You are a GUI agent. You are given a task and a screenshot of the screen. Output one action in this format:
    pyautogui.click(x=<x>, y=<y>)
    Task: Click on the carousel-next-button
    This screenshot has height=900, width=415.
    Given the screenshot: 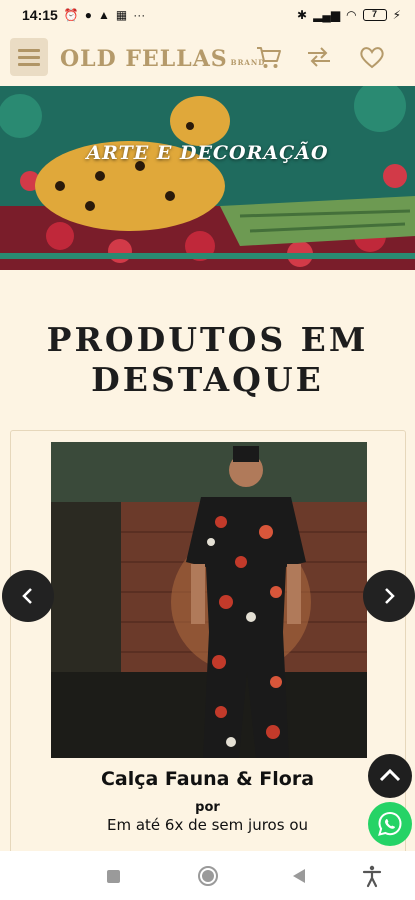 What is the action you would take?
    pyautogui.click(x=389, y=596)
    